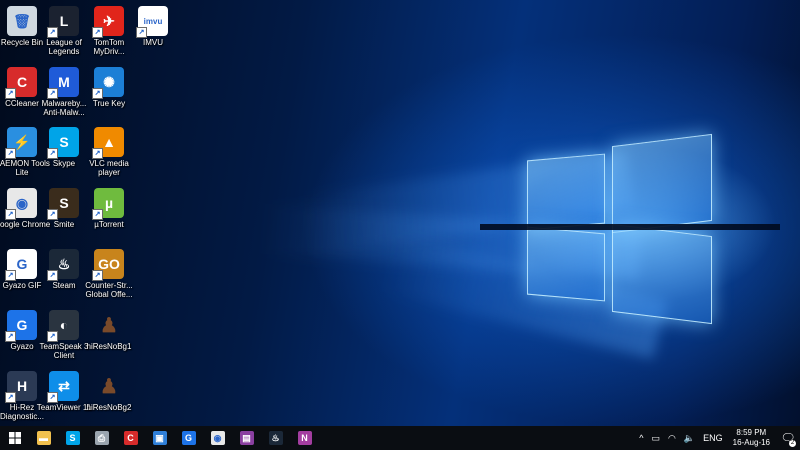  What do you see at coordinates (109, 346) in the screenshot?
I see `desktop-icon-label: hiResNoBg1` at bounding box center [109, 346].